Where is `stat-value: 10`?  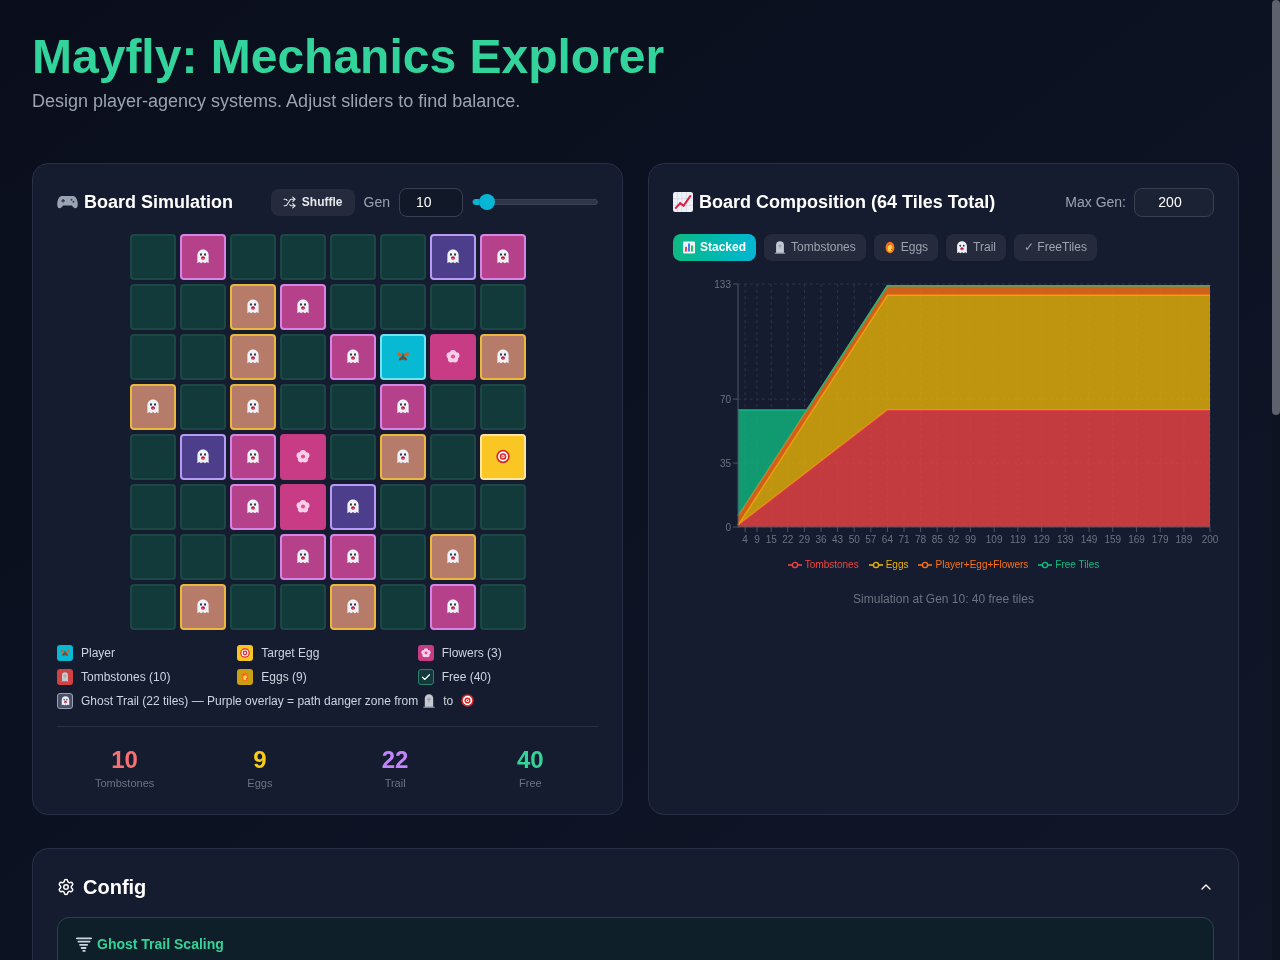 stat-value: 10 is located at coordinates (124, 759).